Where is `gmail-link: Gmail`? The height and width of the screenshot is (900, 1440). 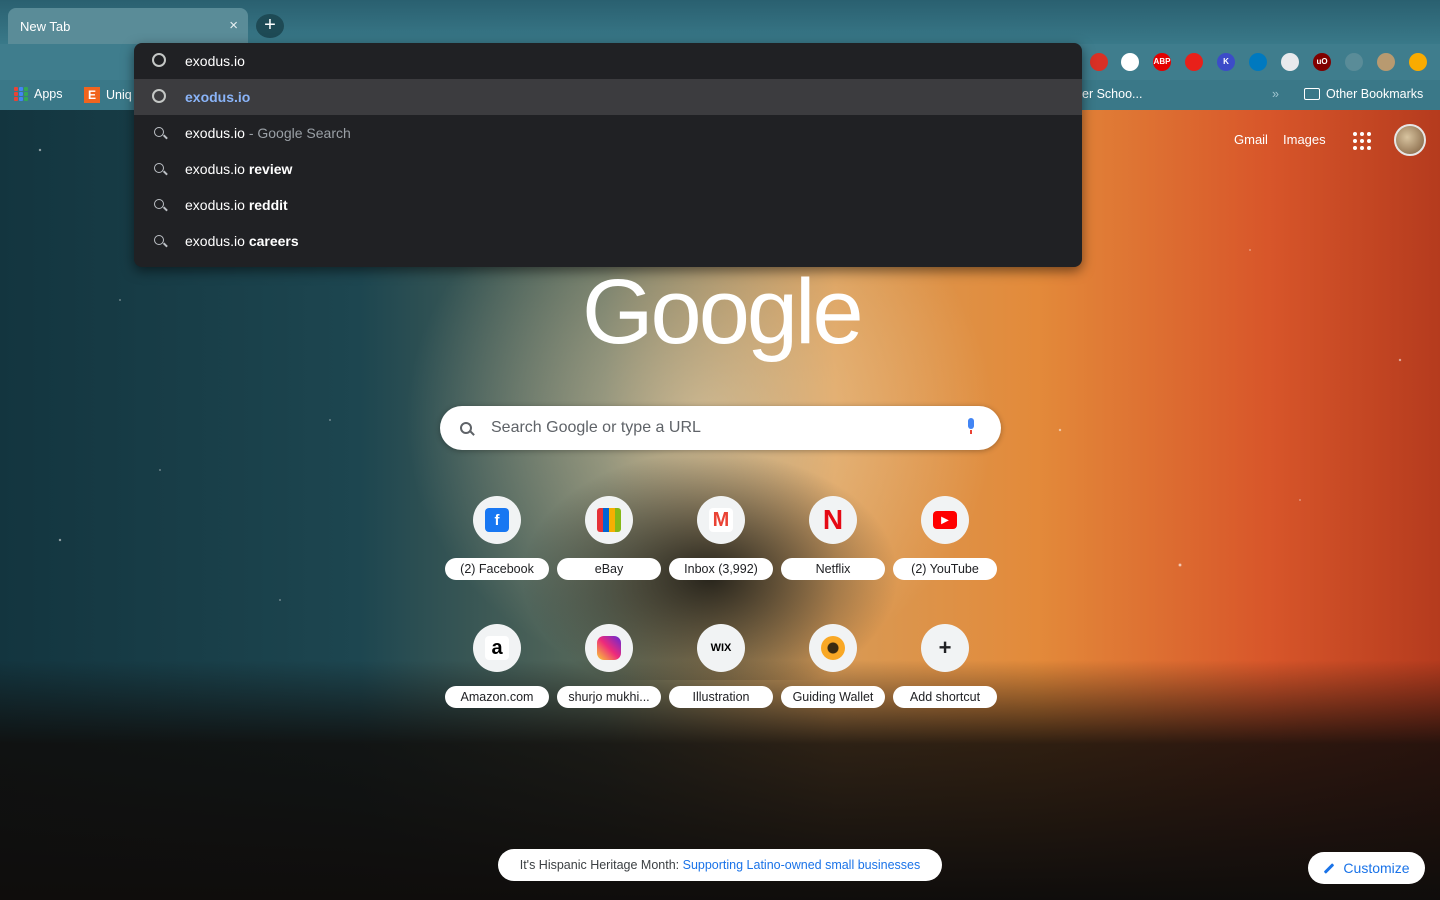
gmail-link: Gmail is located at coordinates (1251, 139).